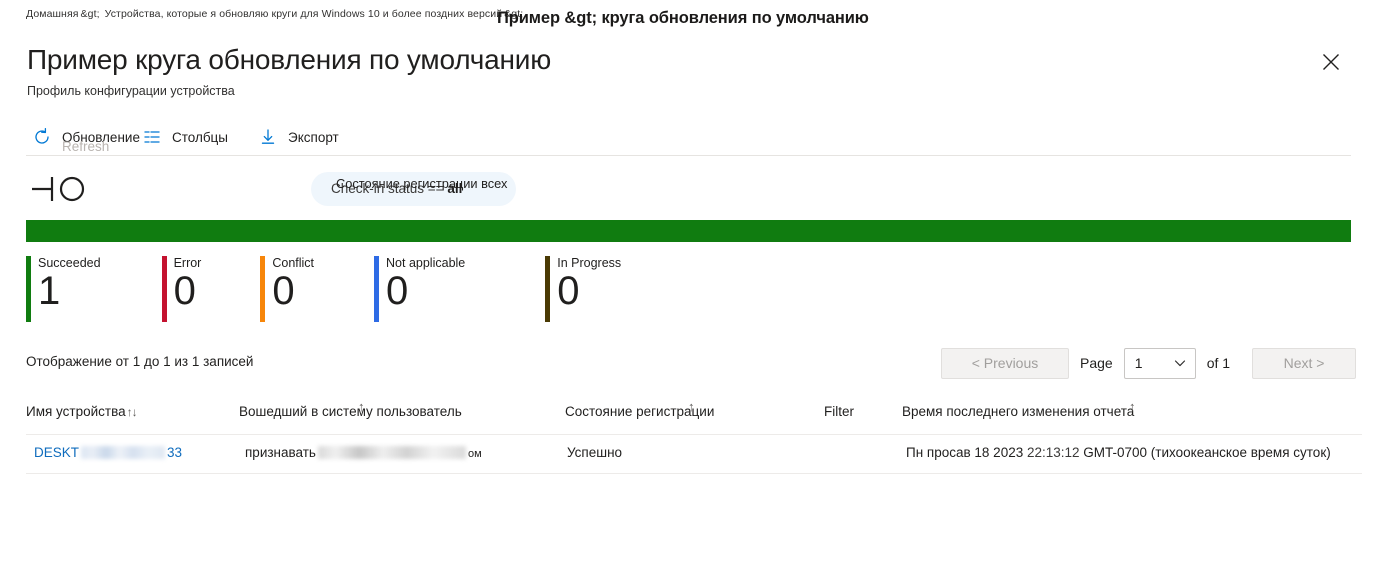 This screenshot has width=1377, height=587. I want to click on cell-device-name: DESKT 33, so click(108, 452).